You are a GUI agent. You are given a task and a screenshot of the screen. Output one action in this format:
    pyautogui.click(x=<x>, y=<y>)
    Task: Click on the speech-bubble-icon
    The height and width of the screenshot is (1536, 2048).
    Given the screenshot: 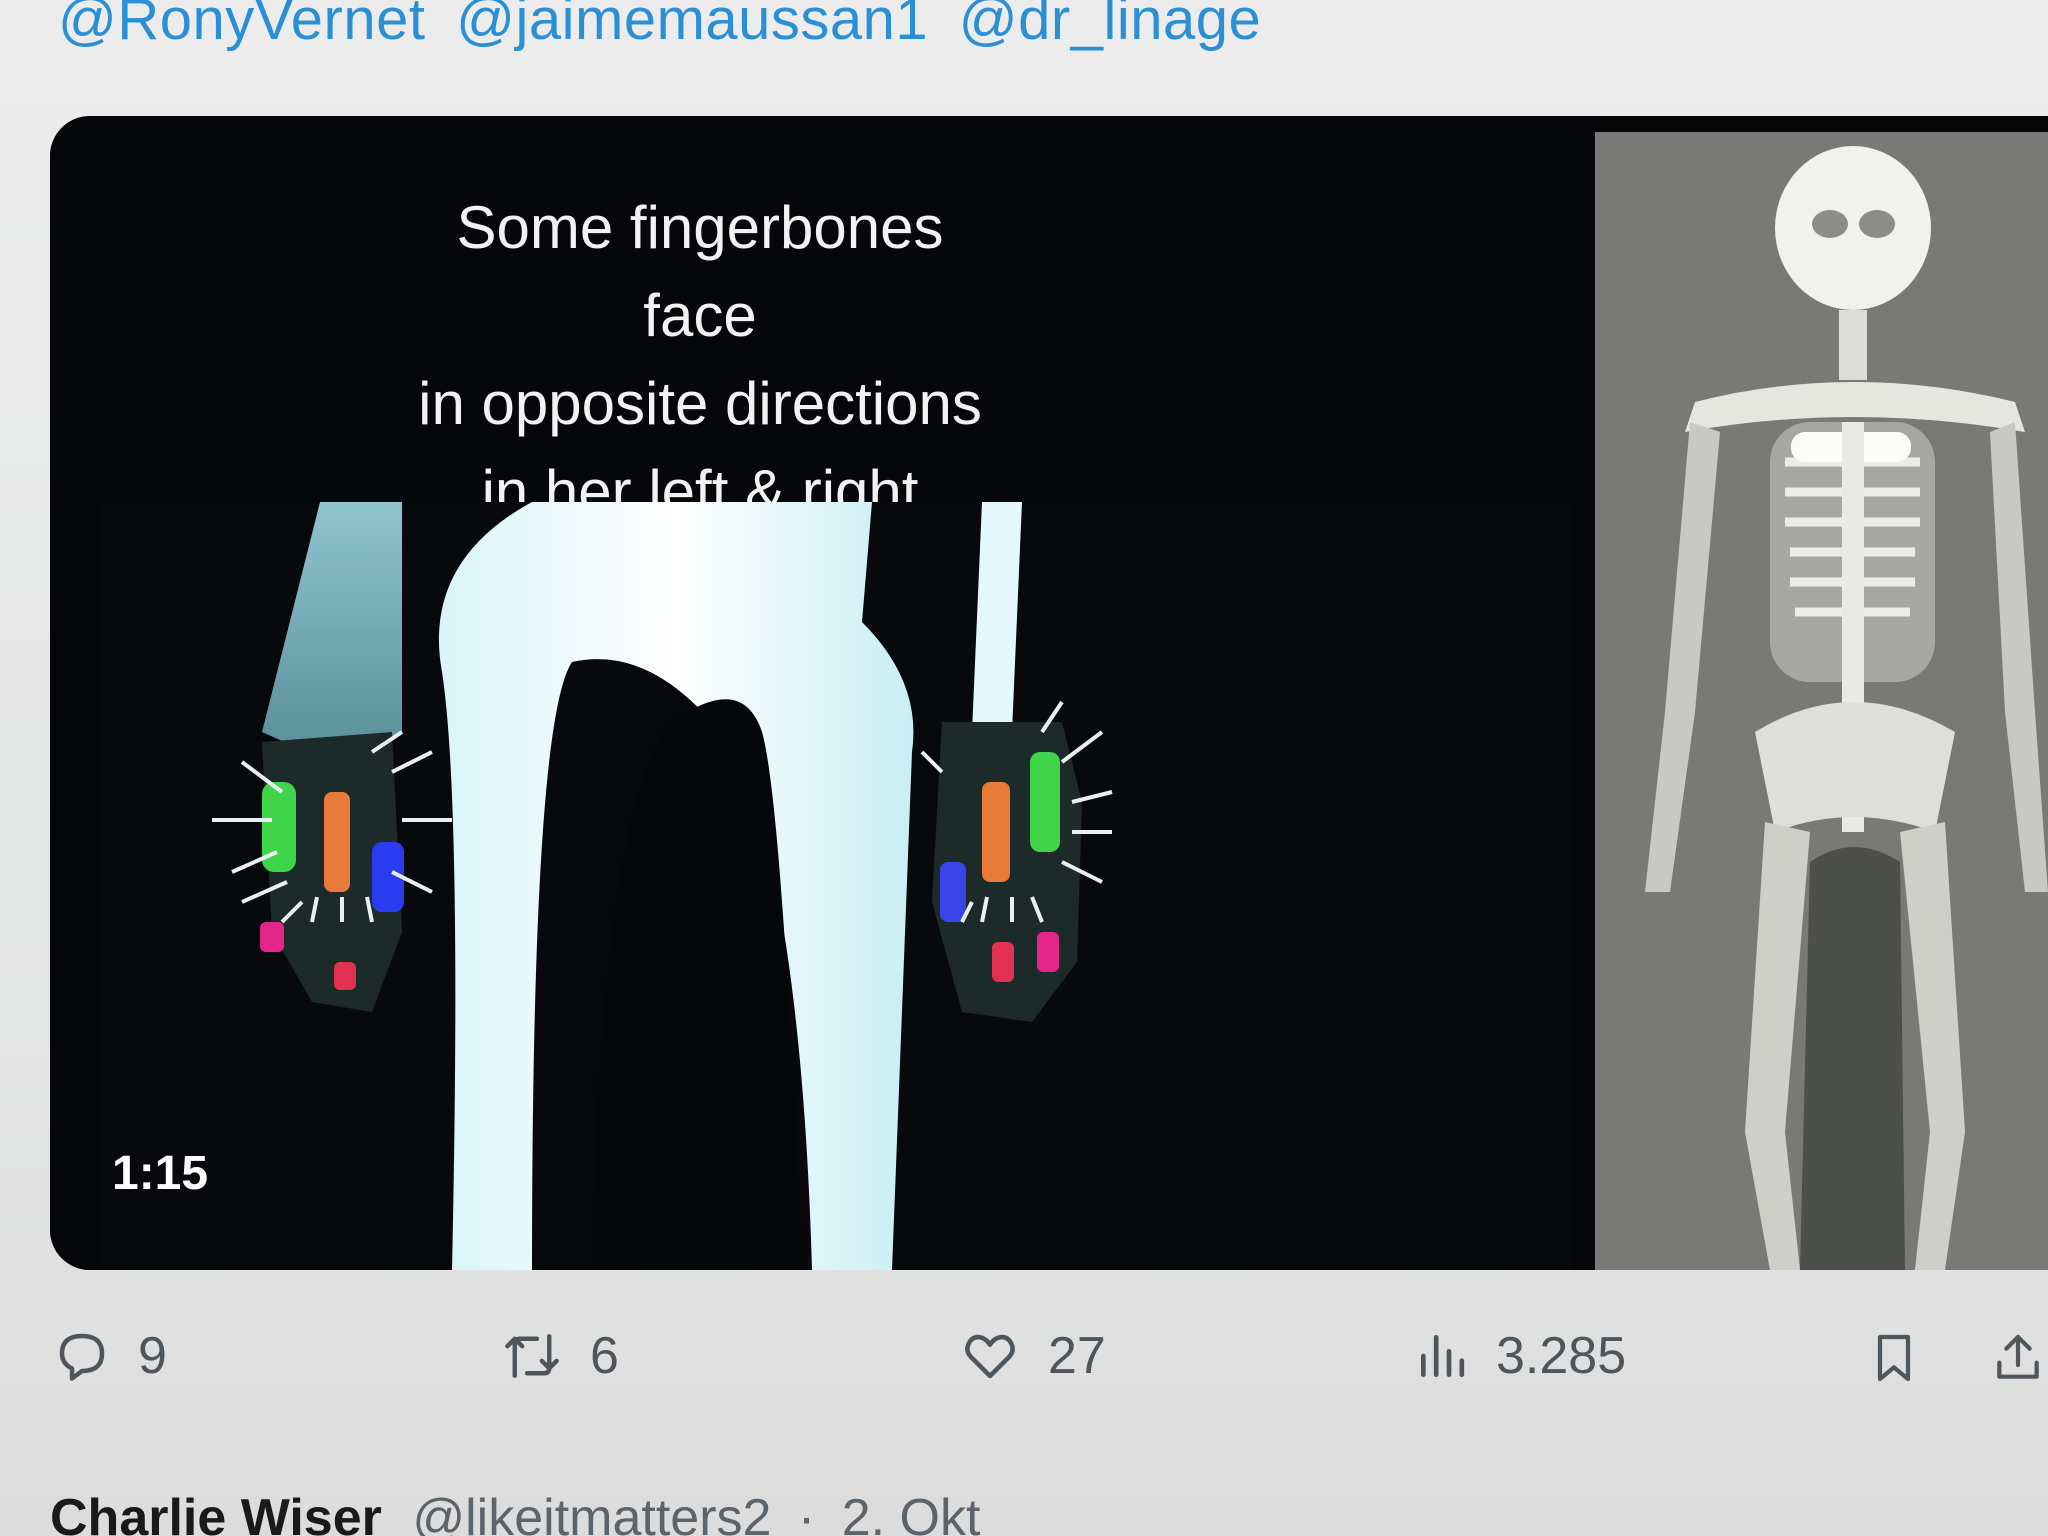 What is the action you would take?
    pyautogui.click(x=82, y=1357)
    